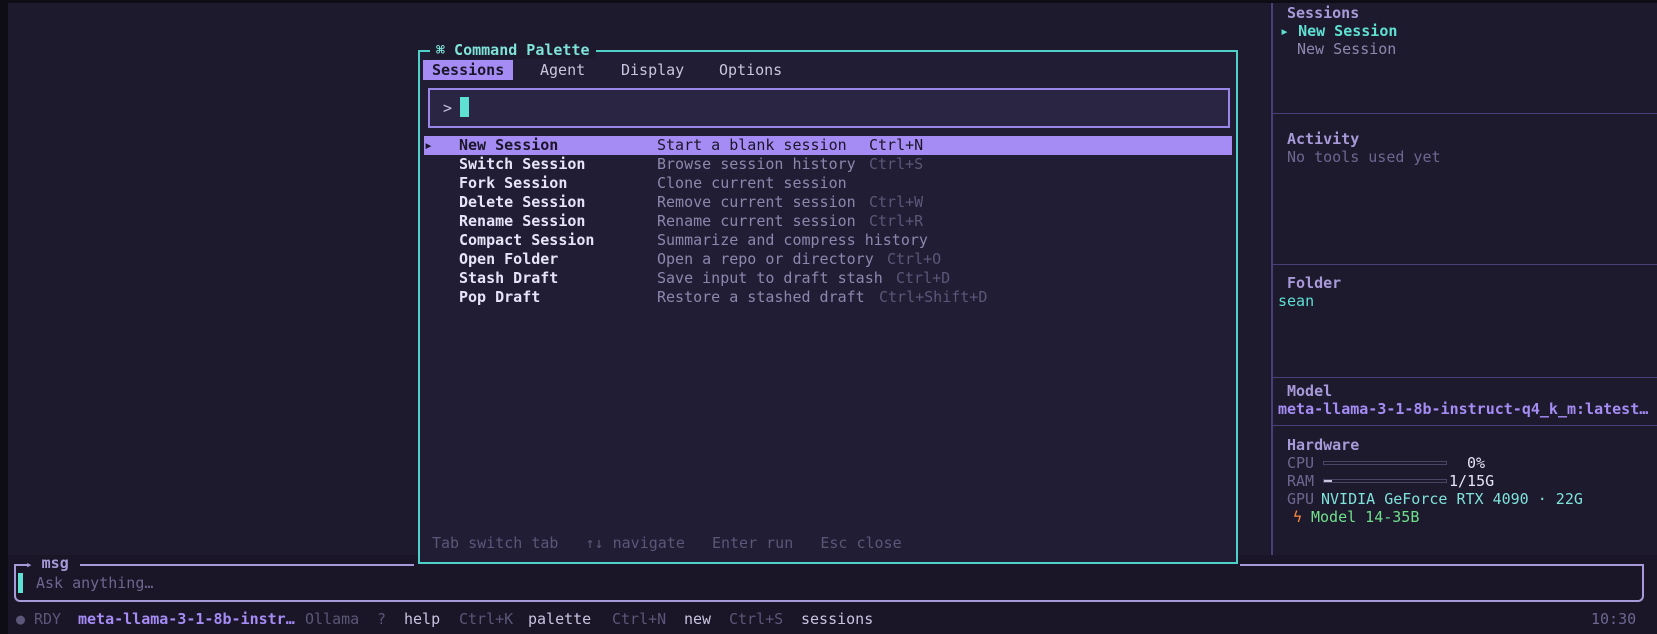 The image size is (1657, 634). What do you see at coordinates (55, 563) in the screenshot?
I see `message-label-text: msg` at bounding box center [55, 563].